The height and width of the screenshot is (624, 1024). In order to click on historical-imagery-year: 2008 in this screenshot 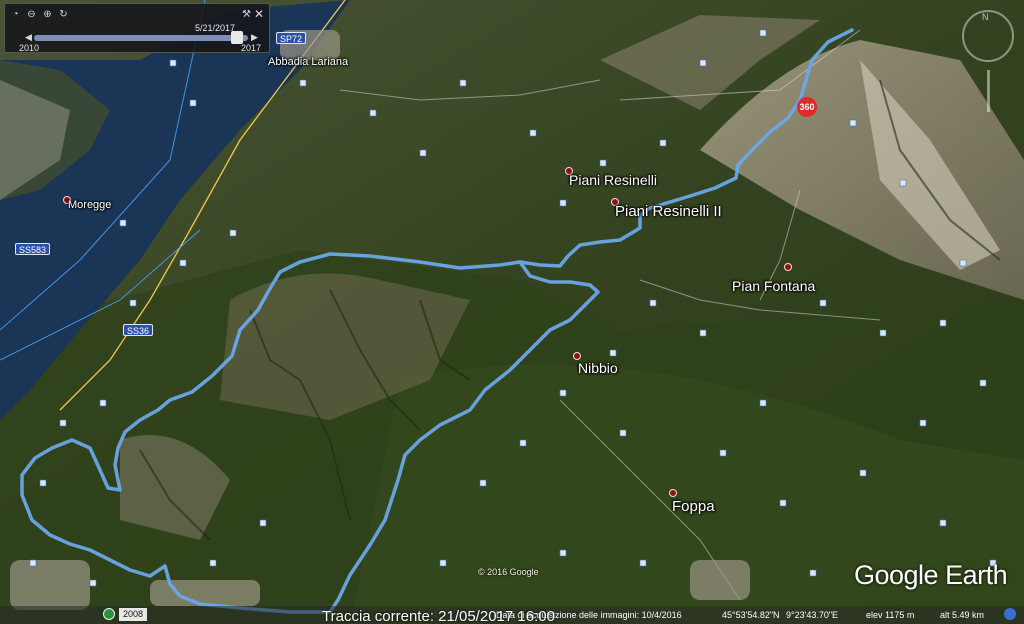, I will do `click(133, 614)`.